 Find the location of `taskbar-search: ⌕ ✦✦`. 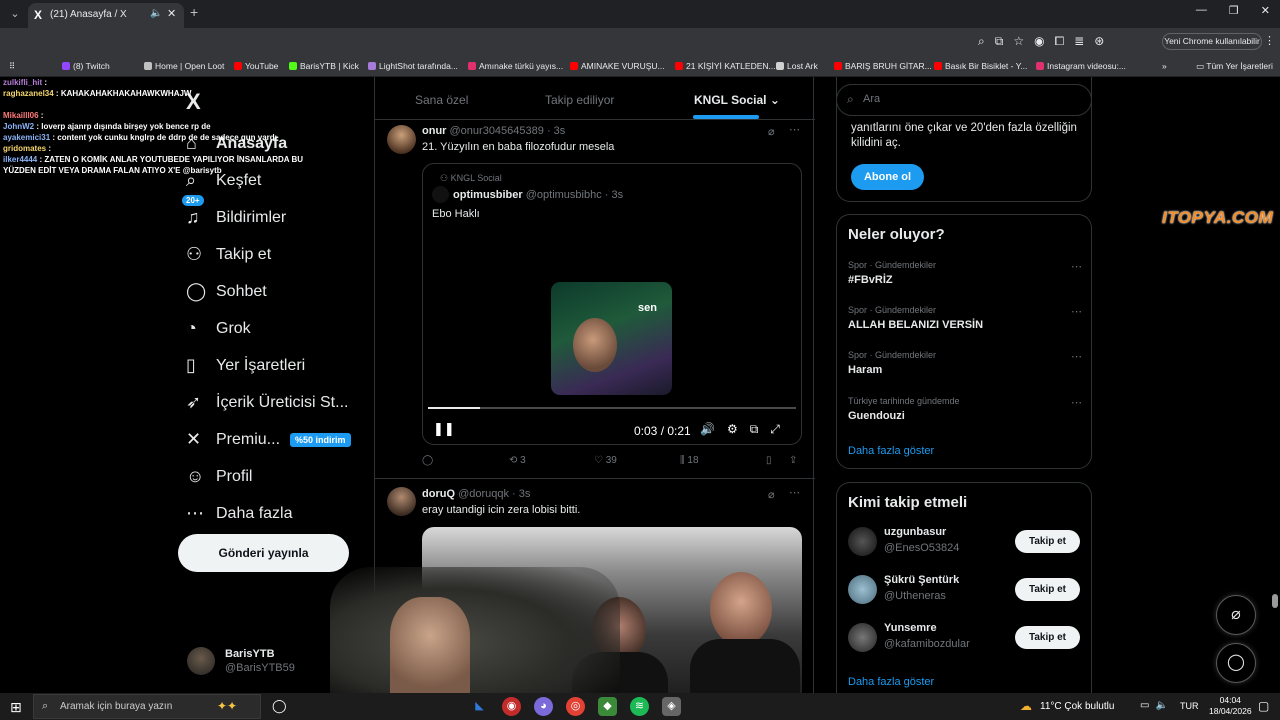

taskbar-search: ⌕ ✦✦ is located at coordinates (147, 706).